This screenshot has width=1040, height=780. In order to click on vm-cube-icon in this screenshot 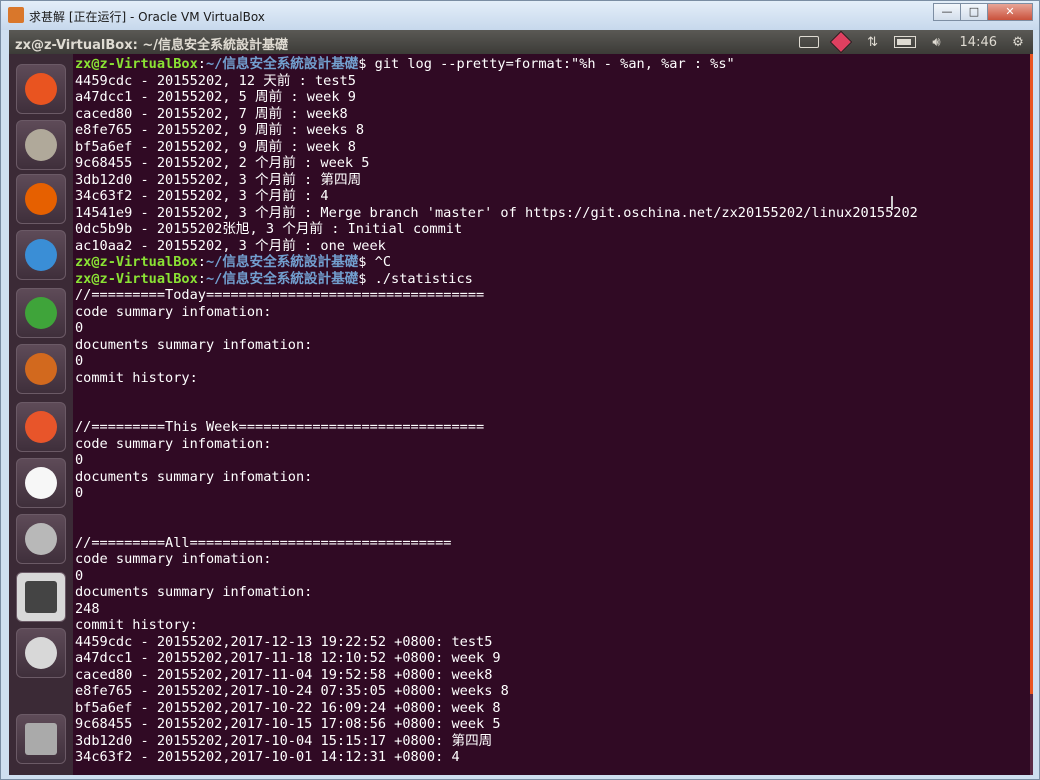, I will do `click(840, 42)`.